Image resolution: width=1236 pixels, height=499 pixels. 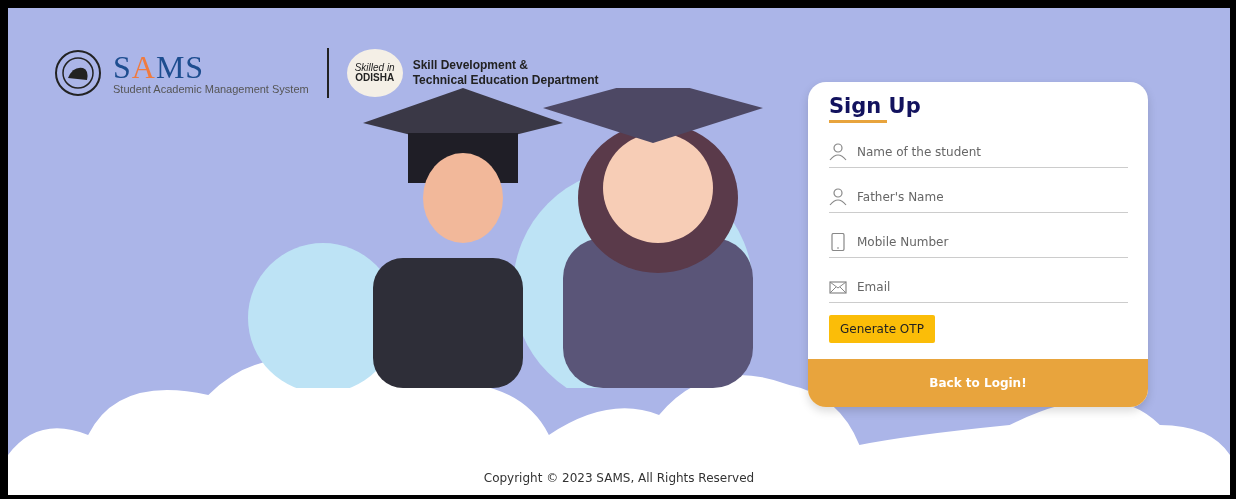 I want to click on mail-icon, so click(x=838, y=287).